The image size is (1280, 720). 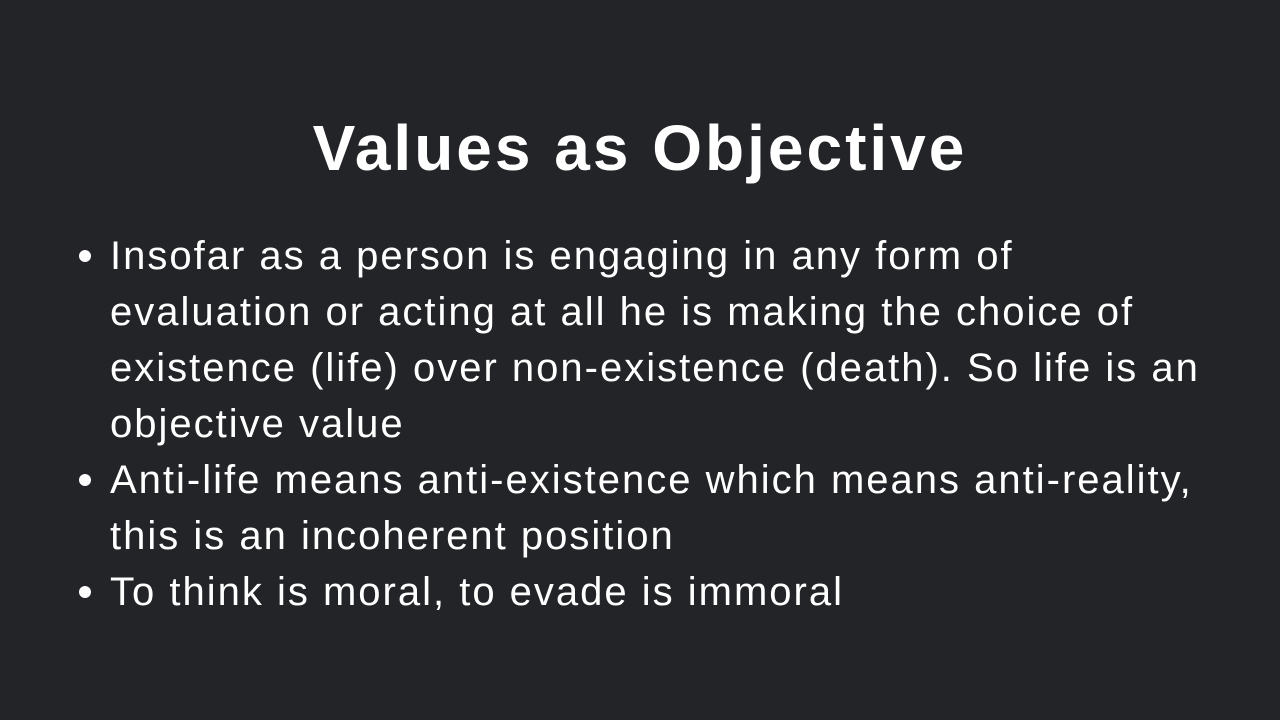 I want to click on bullet-item: To think is moral, to evade is immoral, so click(x=649, y=592).